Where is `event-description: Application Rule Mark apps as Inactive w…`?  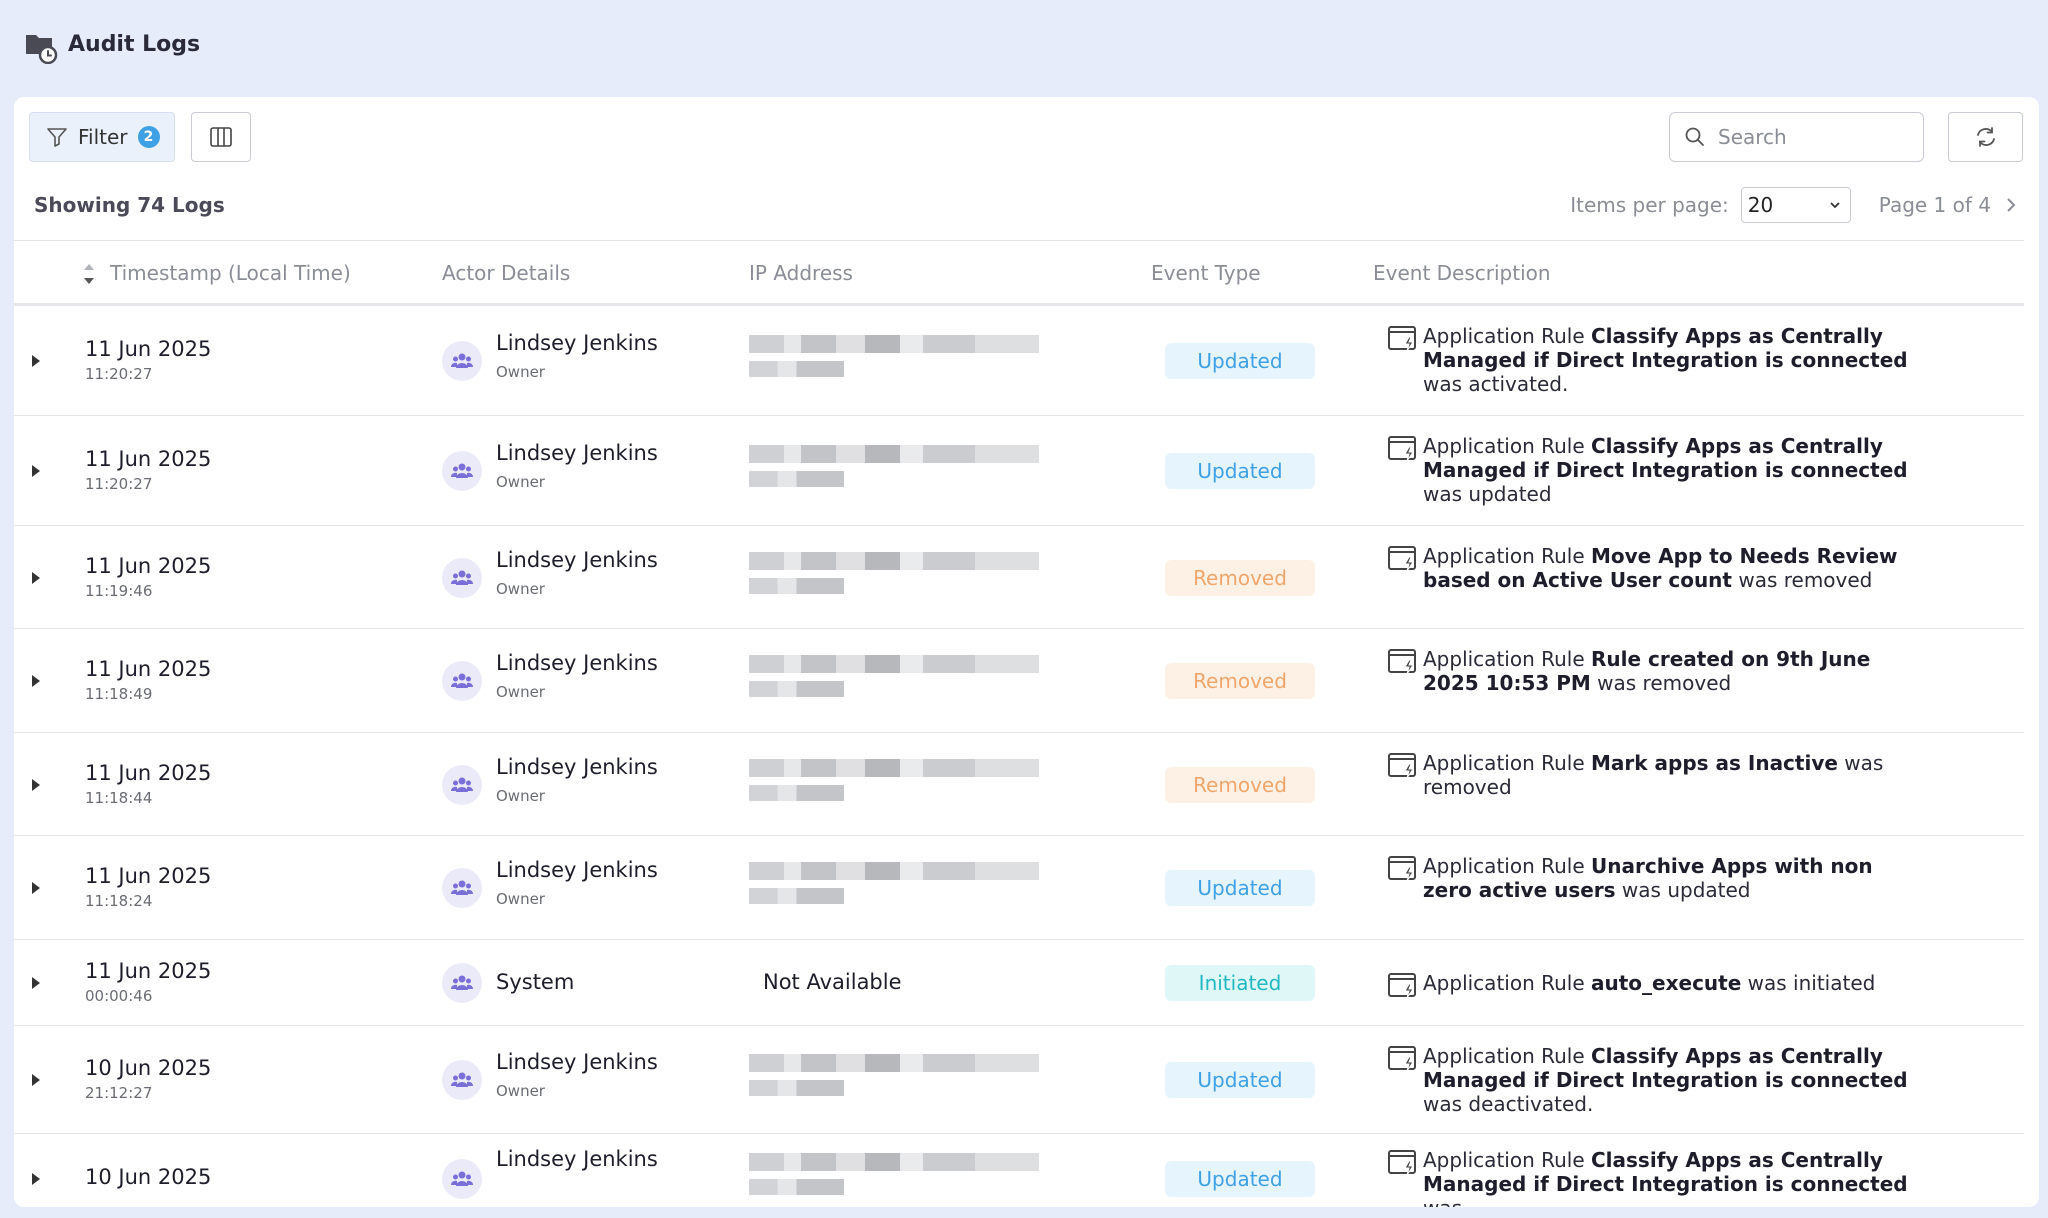
event-description: Application Rule Mark apps as Inactive w… is located at coordinates (1673, 775).